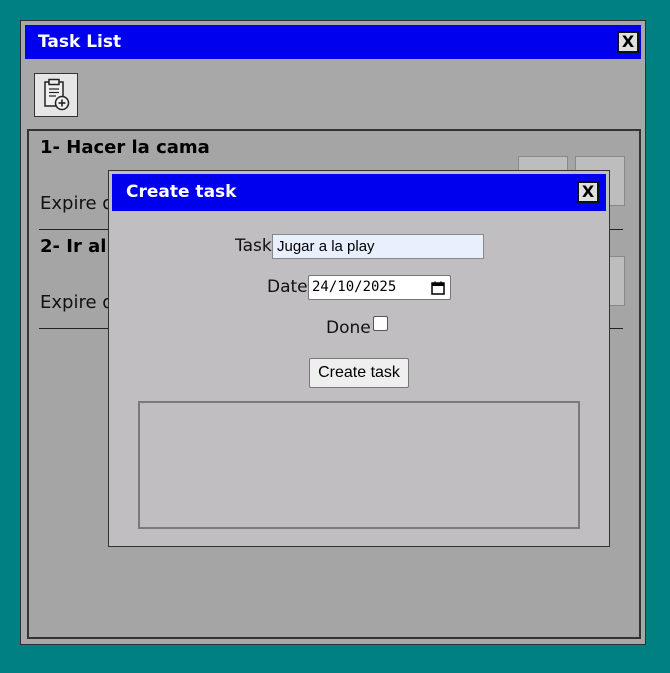  I want to click on date-input: 24/10/2025, so click(379, 287).